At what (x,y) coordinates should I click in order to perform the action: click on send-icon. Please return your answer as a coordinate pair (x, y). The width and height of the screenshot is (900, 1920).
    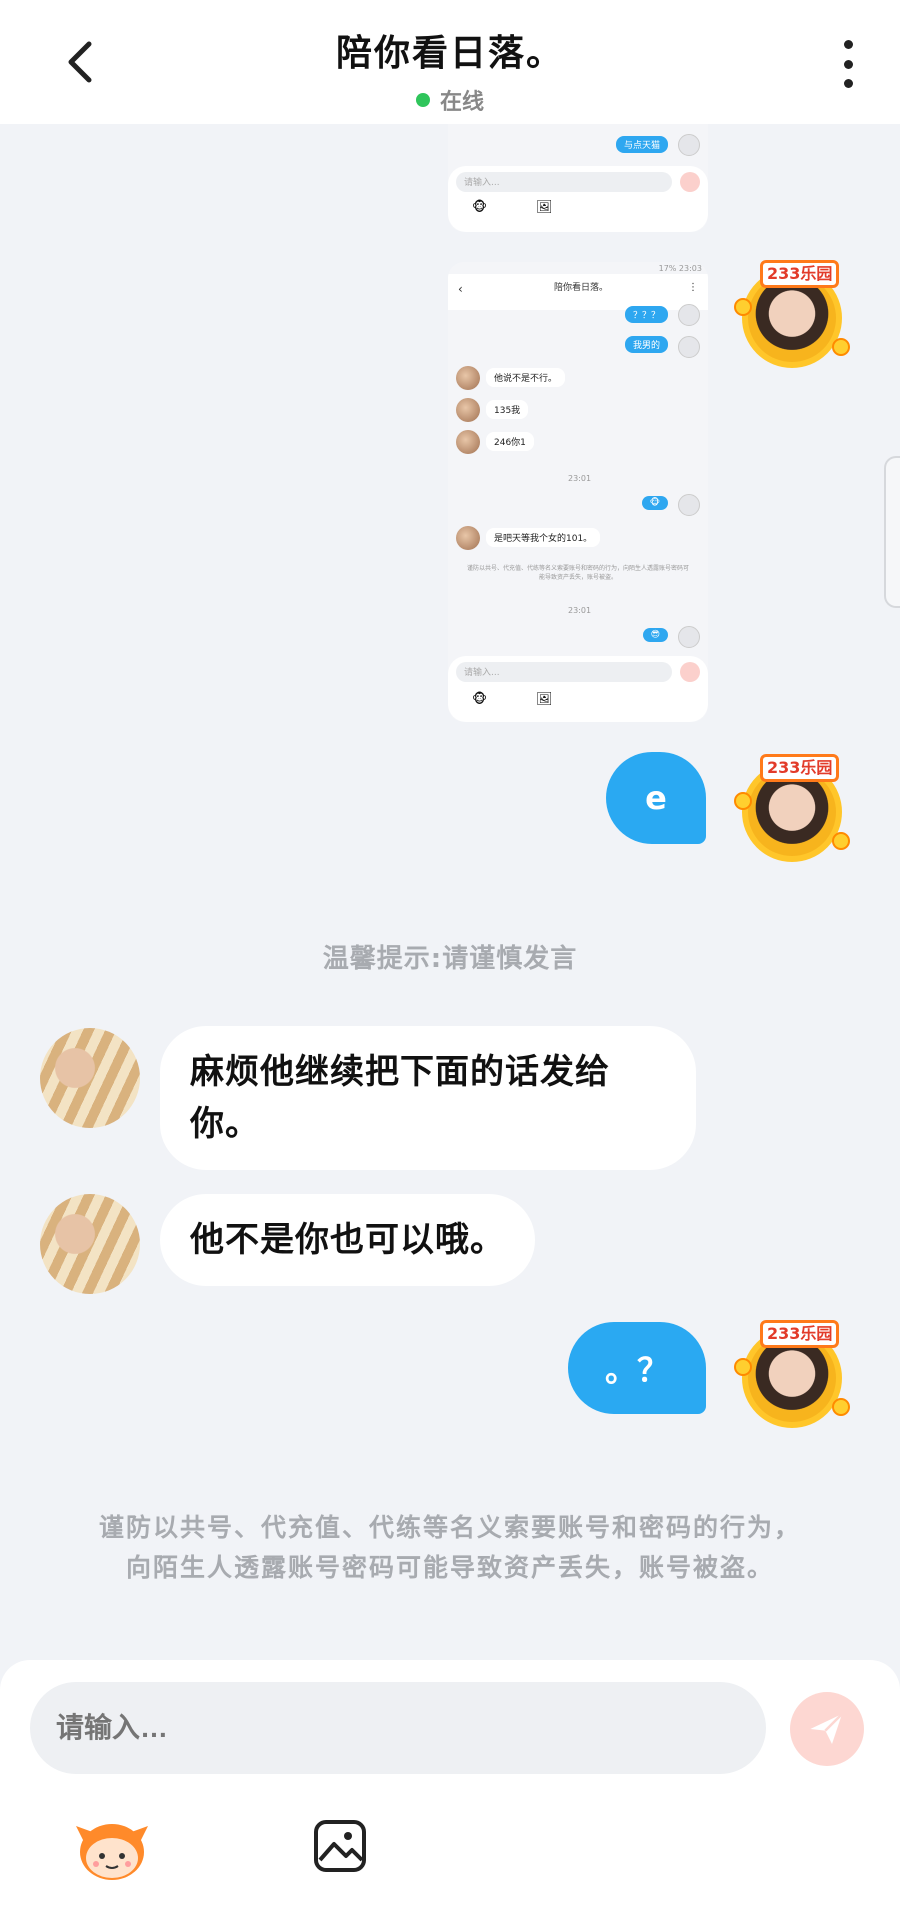
    Looking at the image, I should click on (826, 1728).